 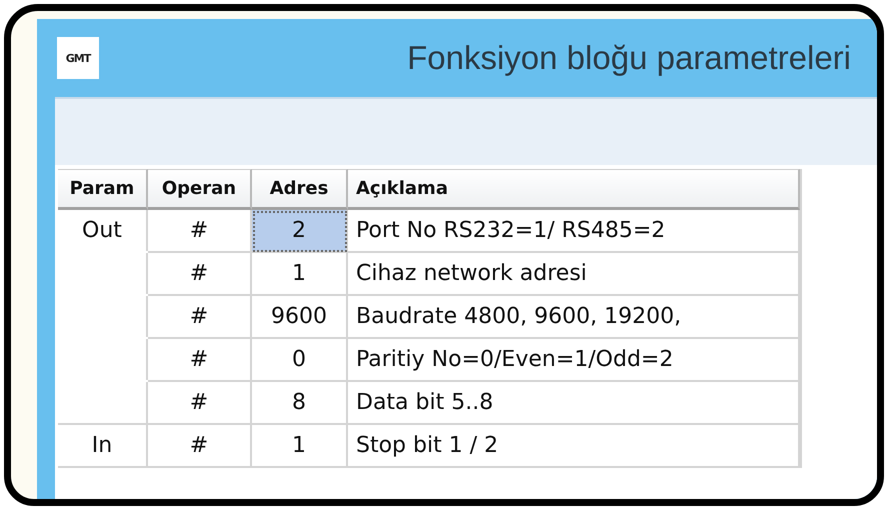 I want to click on table-cell: 0, so click(x=300, y=360).